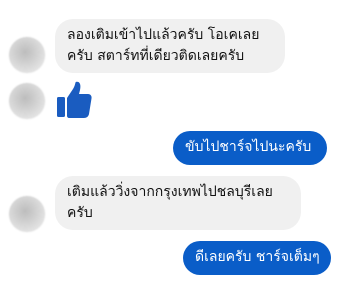 Image resolution: width=350 pixels, height=294 pixels. Describe the element at coordinates (170, 192) in the screenshot. I see `message-line: เติมแล้ววิ่งจากกรุงเทพไปชลบุรีเลย` at that location.